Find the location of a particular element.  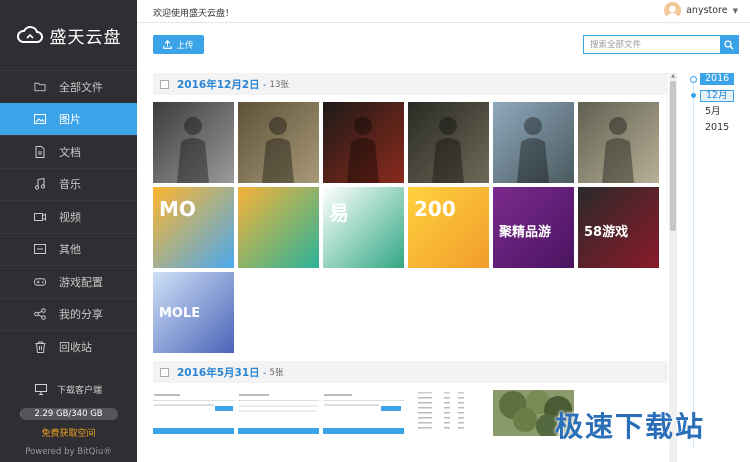

brand-name: 盛天云盘 is located at coordinates (85, 37).